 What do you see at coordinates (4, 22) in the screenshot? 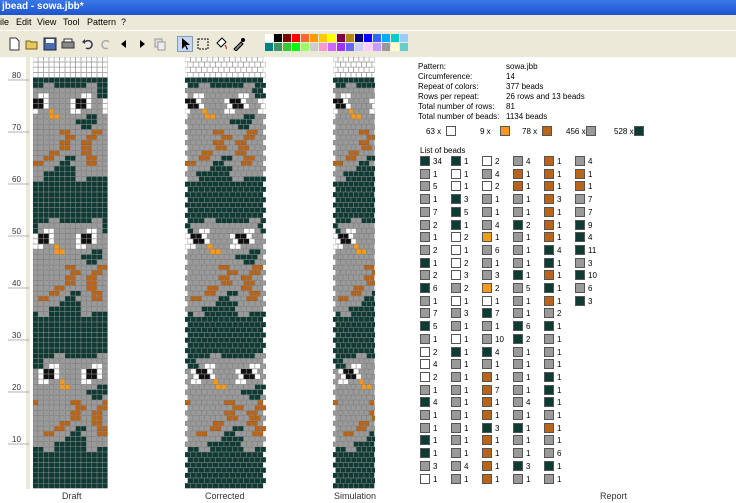
I see `menu-file: ile` at bounding box center [4, 22].